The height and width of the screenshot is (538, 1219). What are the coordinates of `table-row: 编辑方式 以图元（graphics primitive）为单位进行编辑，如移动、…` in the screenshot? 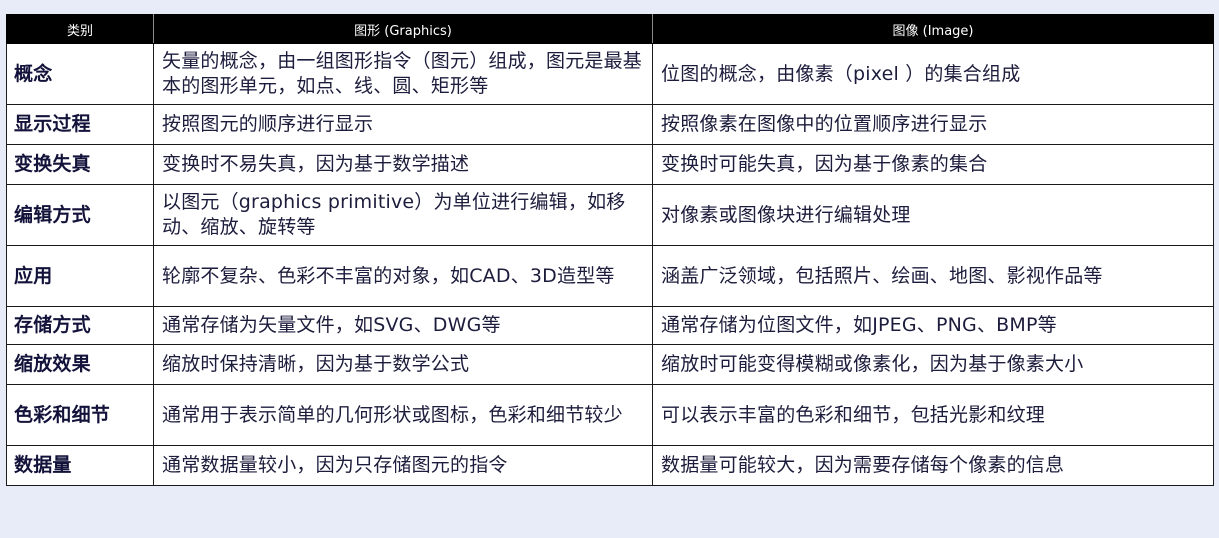 It's located at (610, 215).